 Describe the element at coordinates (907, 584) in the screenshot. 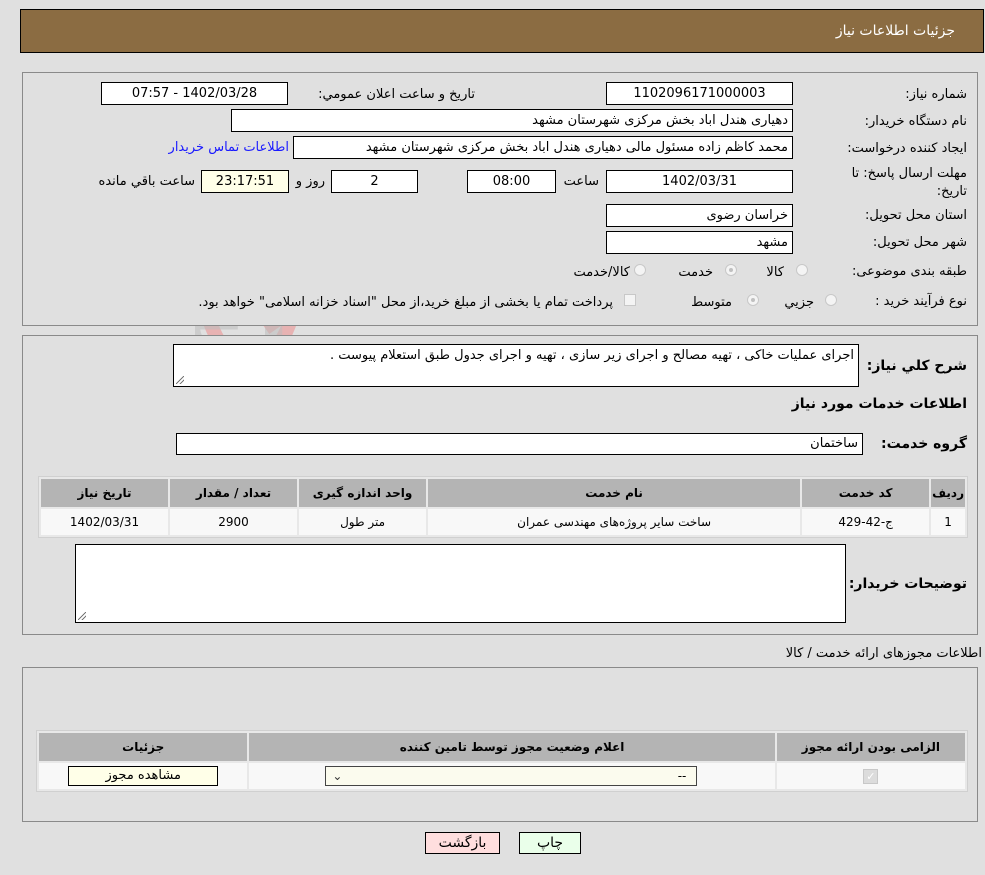

I see `buyer-notes-label: توضیحات خریدار:` at that location.